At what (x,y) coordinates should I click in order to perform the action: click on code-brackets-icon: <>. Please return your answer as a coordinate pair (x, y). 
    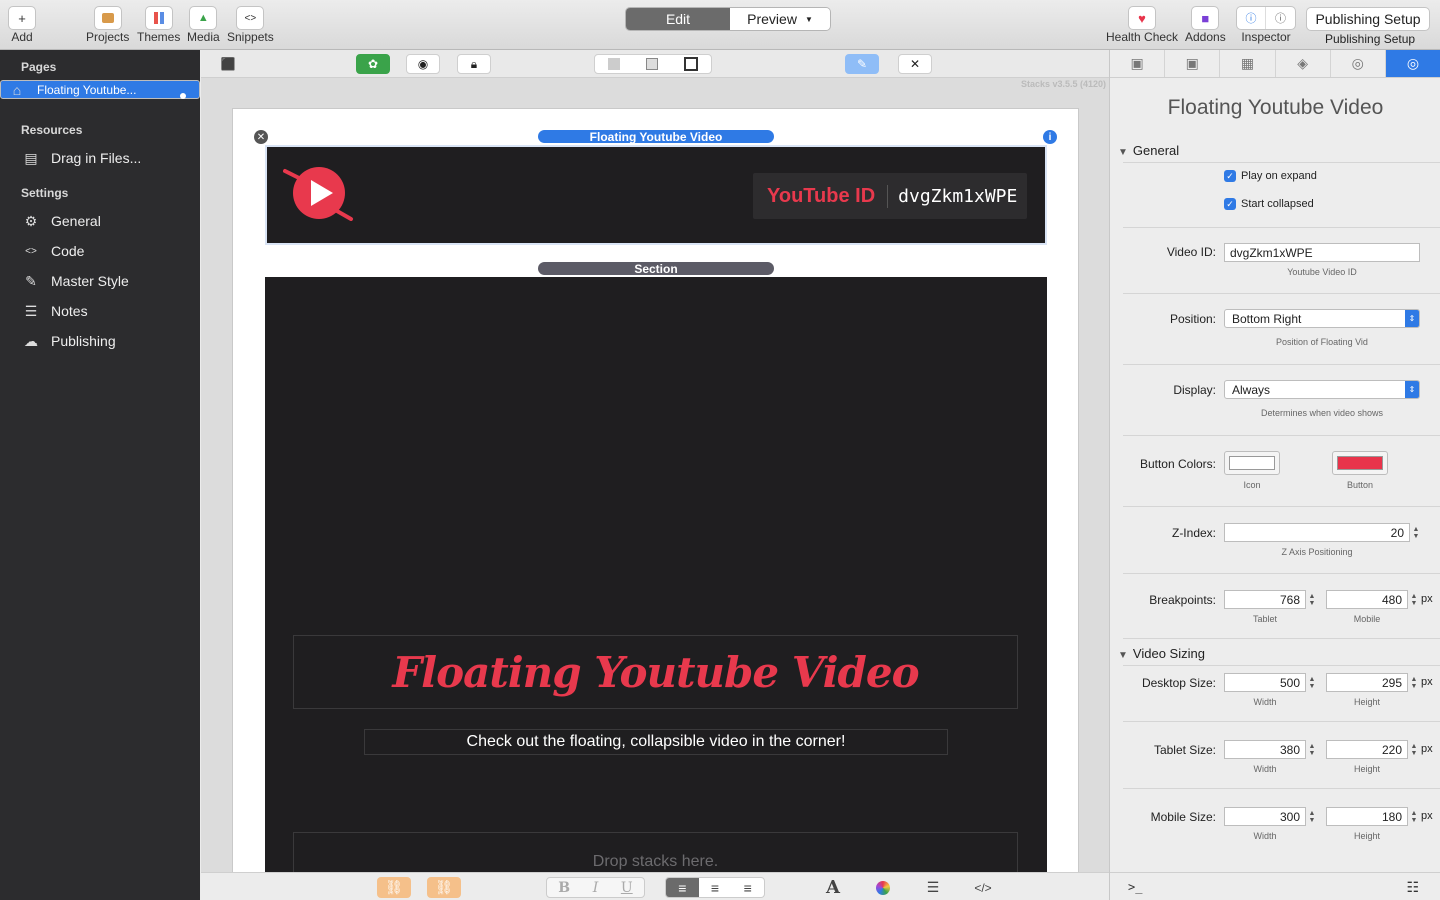
    Looking at the image, I should click on (250, 18).